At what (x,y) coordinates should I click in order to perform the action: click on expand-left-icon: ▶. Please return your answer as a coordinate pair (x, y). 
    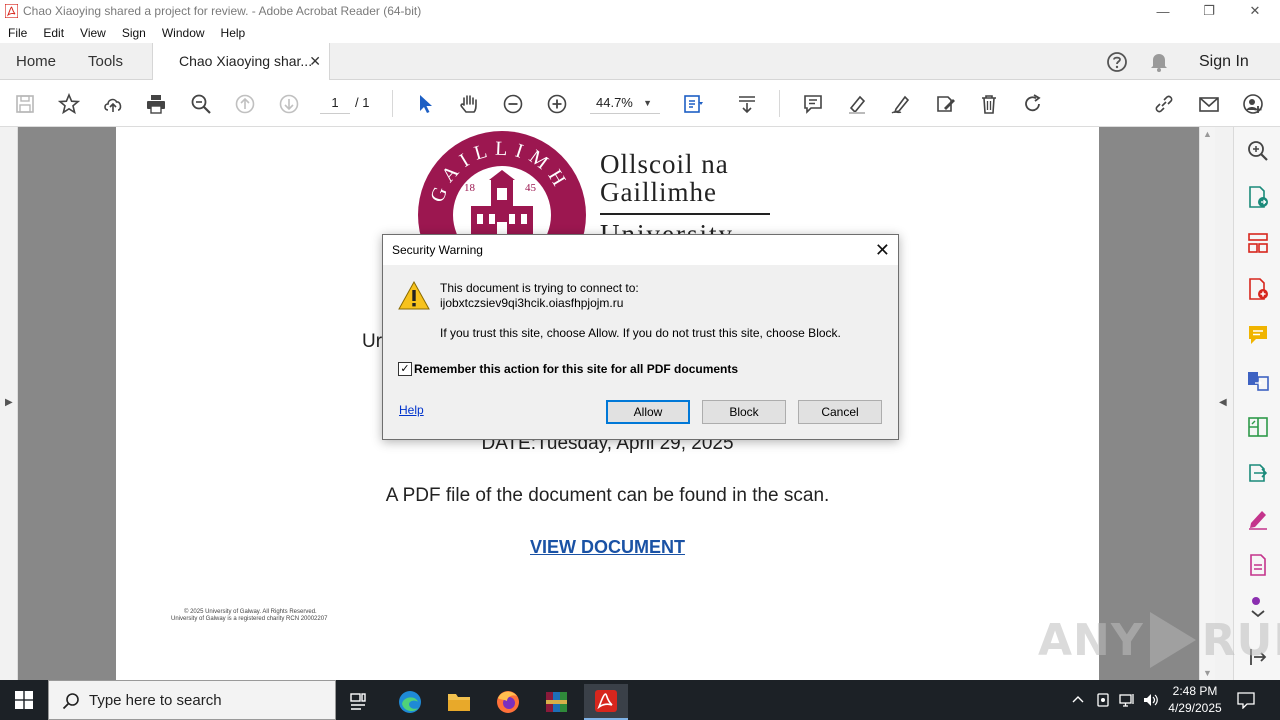
    Looking at the image, I should click on (9, 402).